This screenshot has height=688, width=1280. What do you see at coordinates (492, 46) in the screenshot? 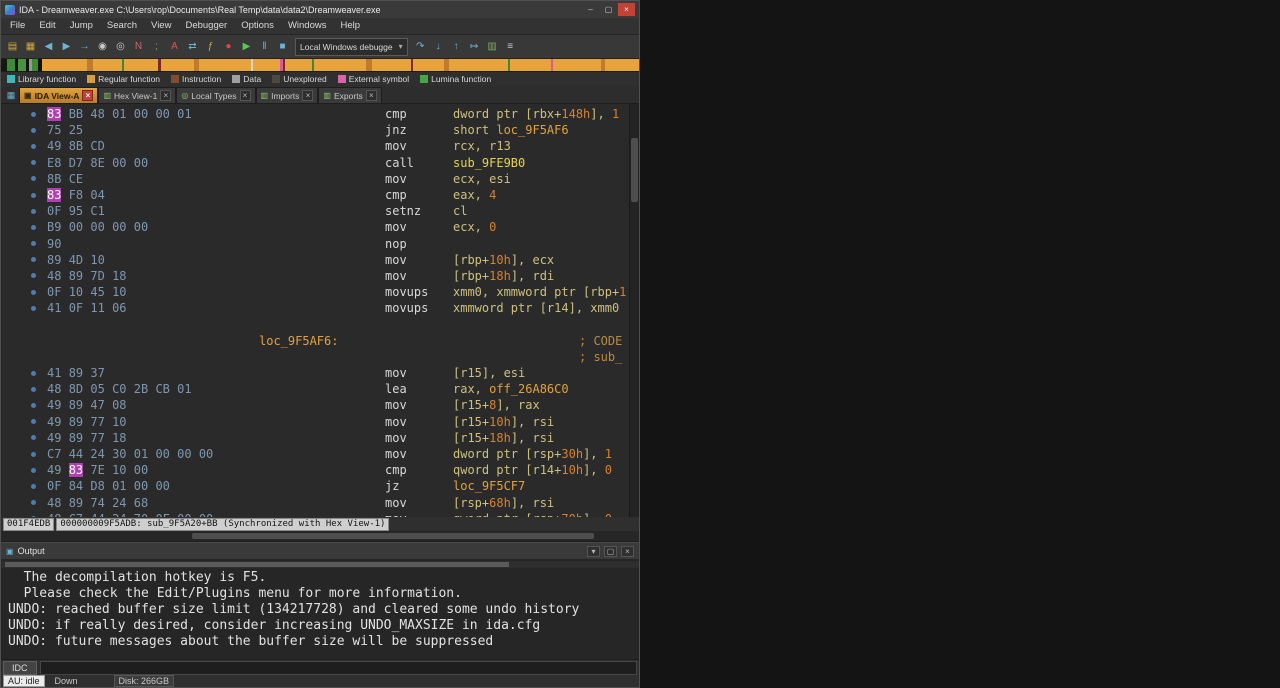
I see `debugger-windows-icon: ▥` at bounding box center [492, 46].